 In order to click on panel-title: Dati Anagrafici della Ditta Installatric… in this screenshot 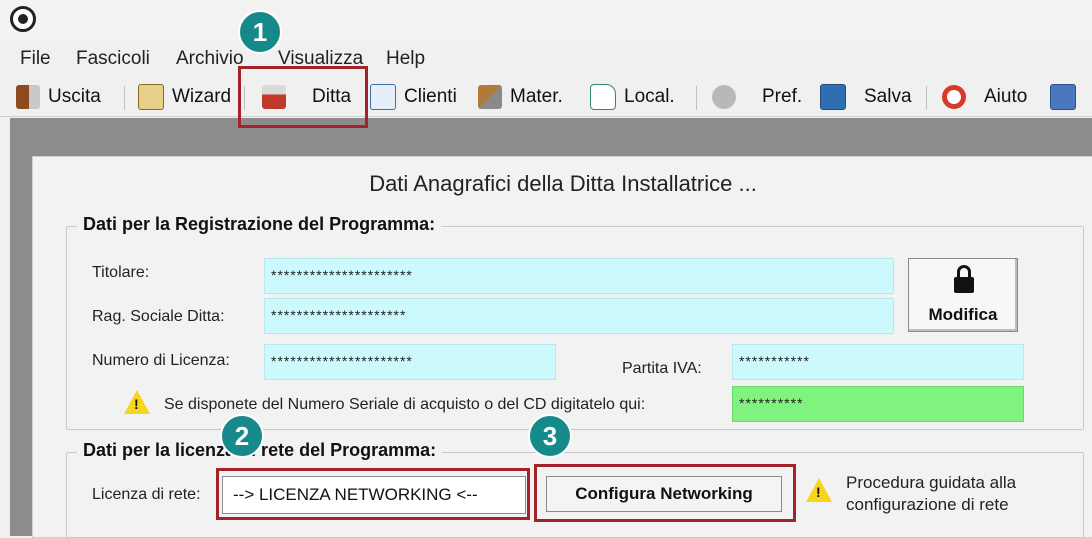, I will do `click(563, 183)`.